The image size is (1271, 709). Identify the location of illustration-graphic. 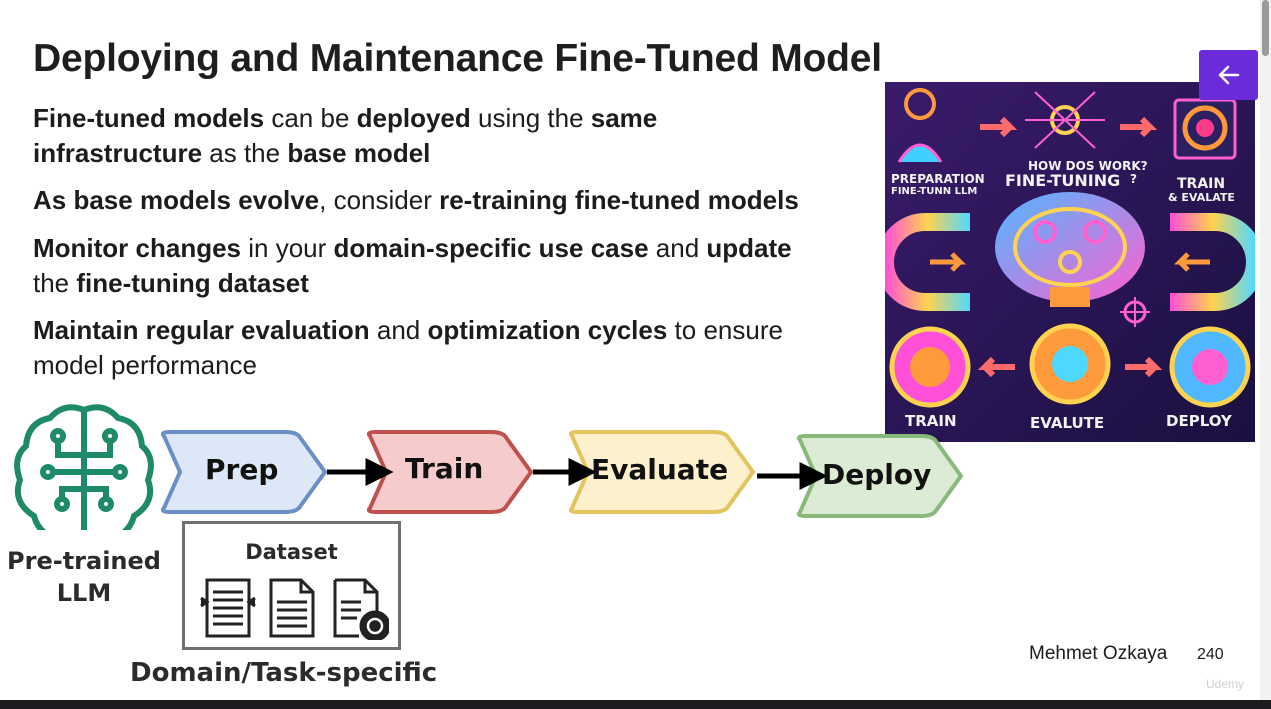
(1070, 262).